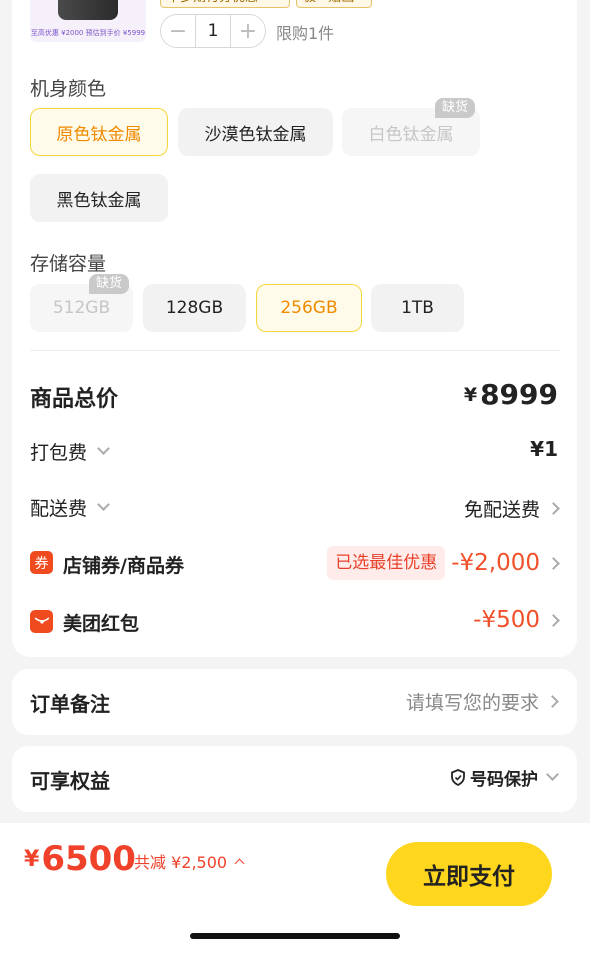 The width and height of the screenshot is (590, 953). Describe the element at coordinates (295, 350) in the screenshot. I see `divider` at that location.